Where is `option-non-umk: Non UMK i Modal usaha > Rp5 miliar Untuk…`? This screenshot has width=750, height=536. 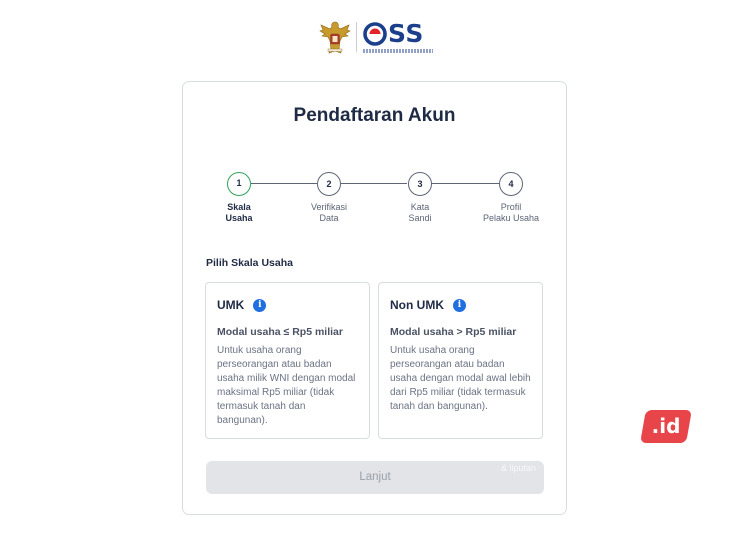
option-non-umk: Non UMK i Modal usaha > Rp5 miliar Untuk… is located at coordinates (460, 360).